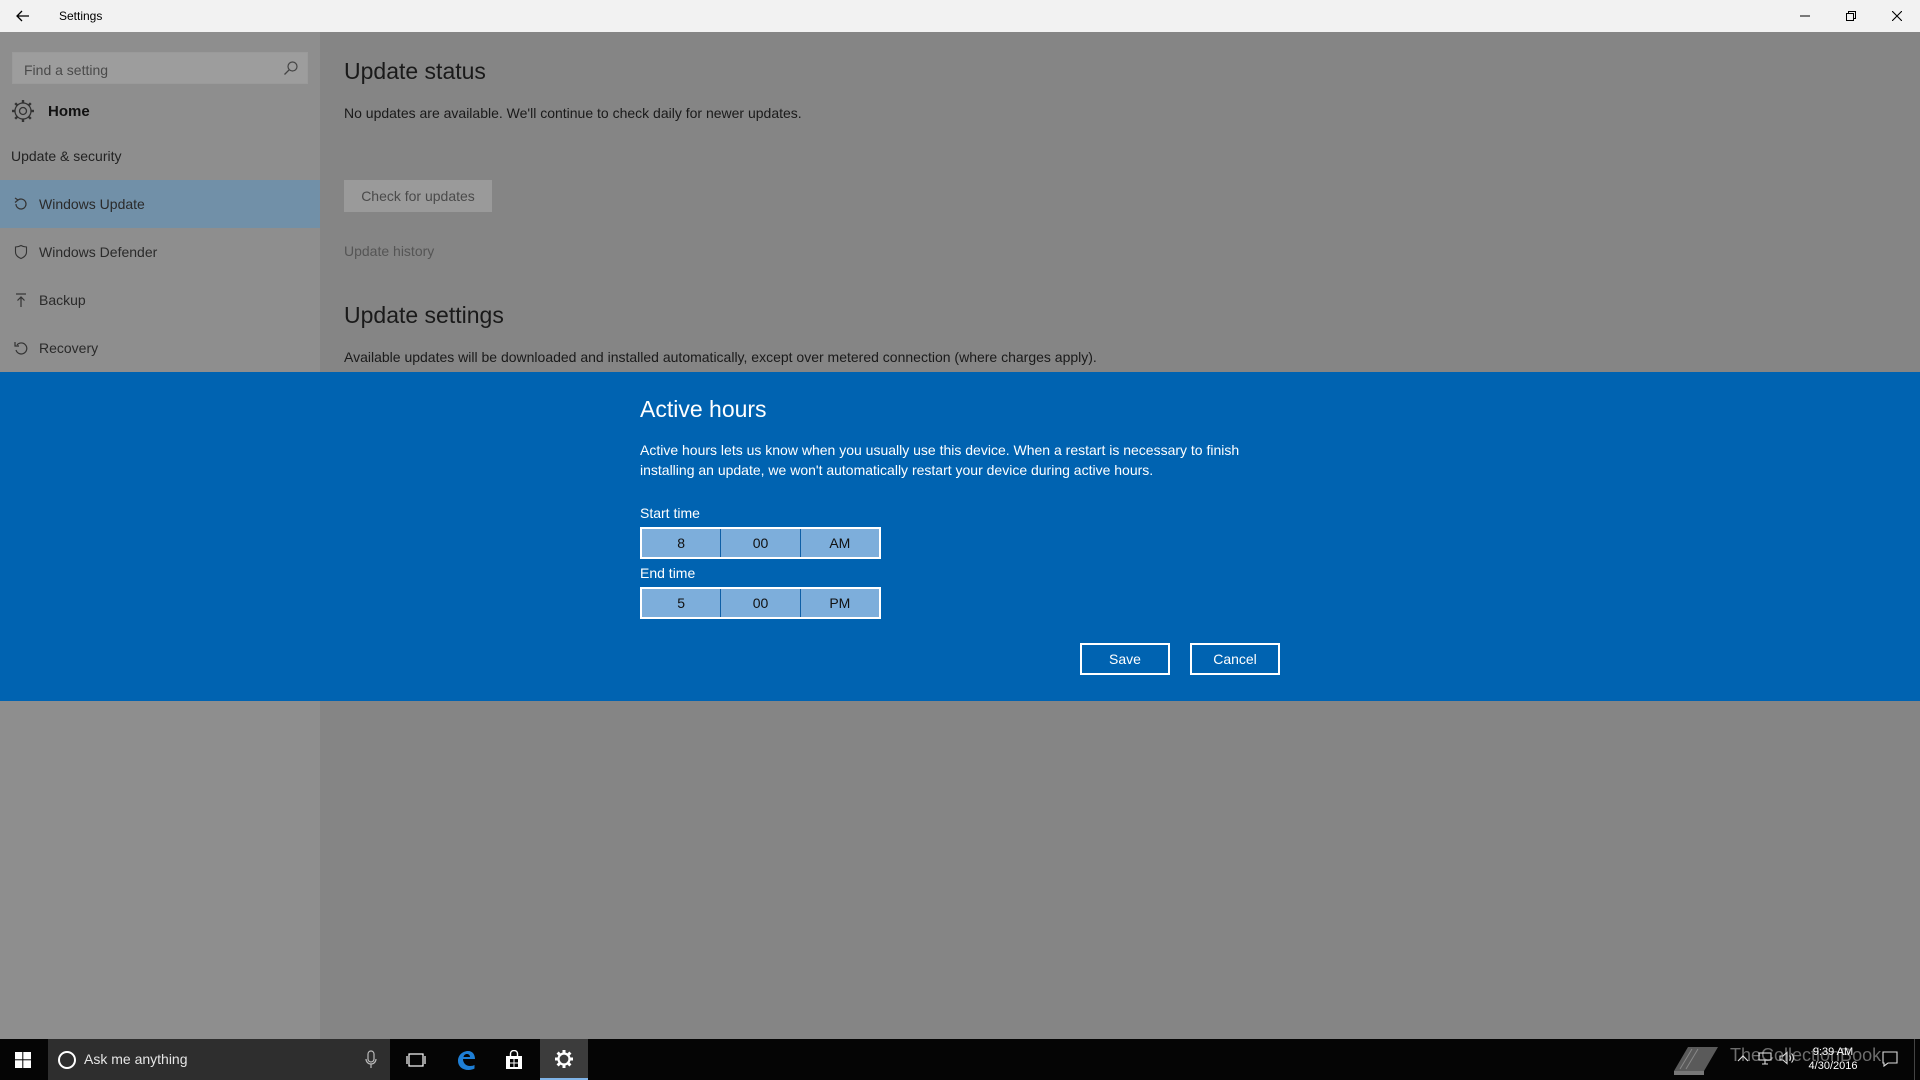  What do you see at coordinates (1890, 1059) in the screenshot?
I see `action-center-icon` at bounding box center [1890, 1059].